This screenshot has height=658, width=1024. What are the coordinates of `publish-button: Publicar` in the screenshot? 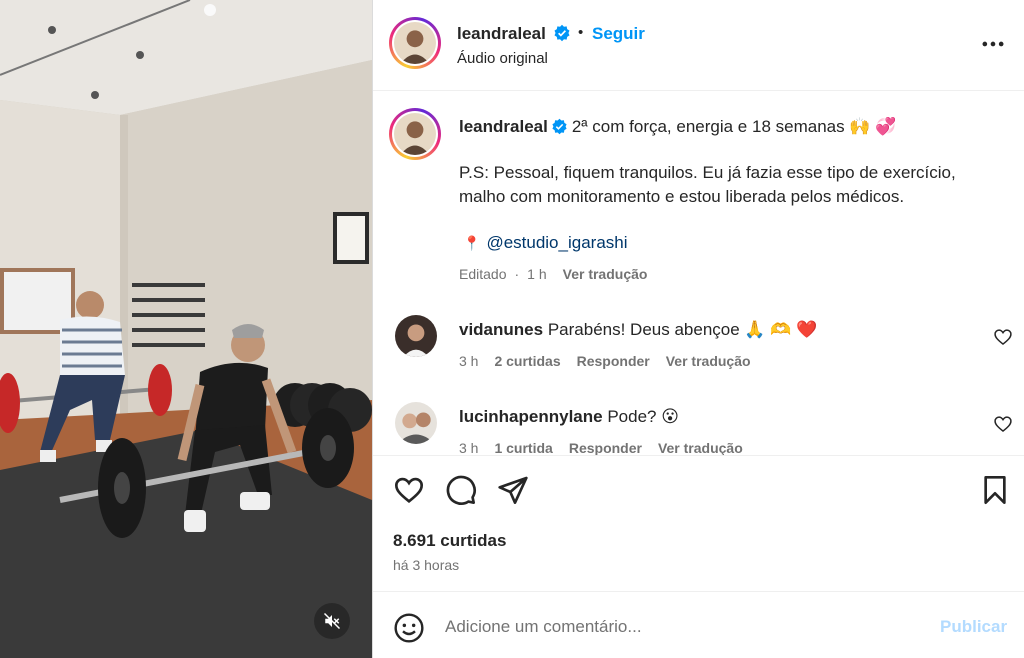 It's located at (973, 627).